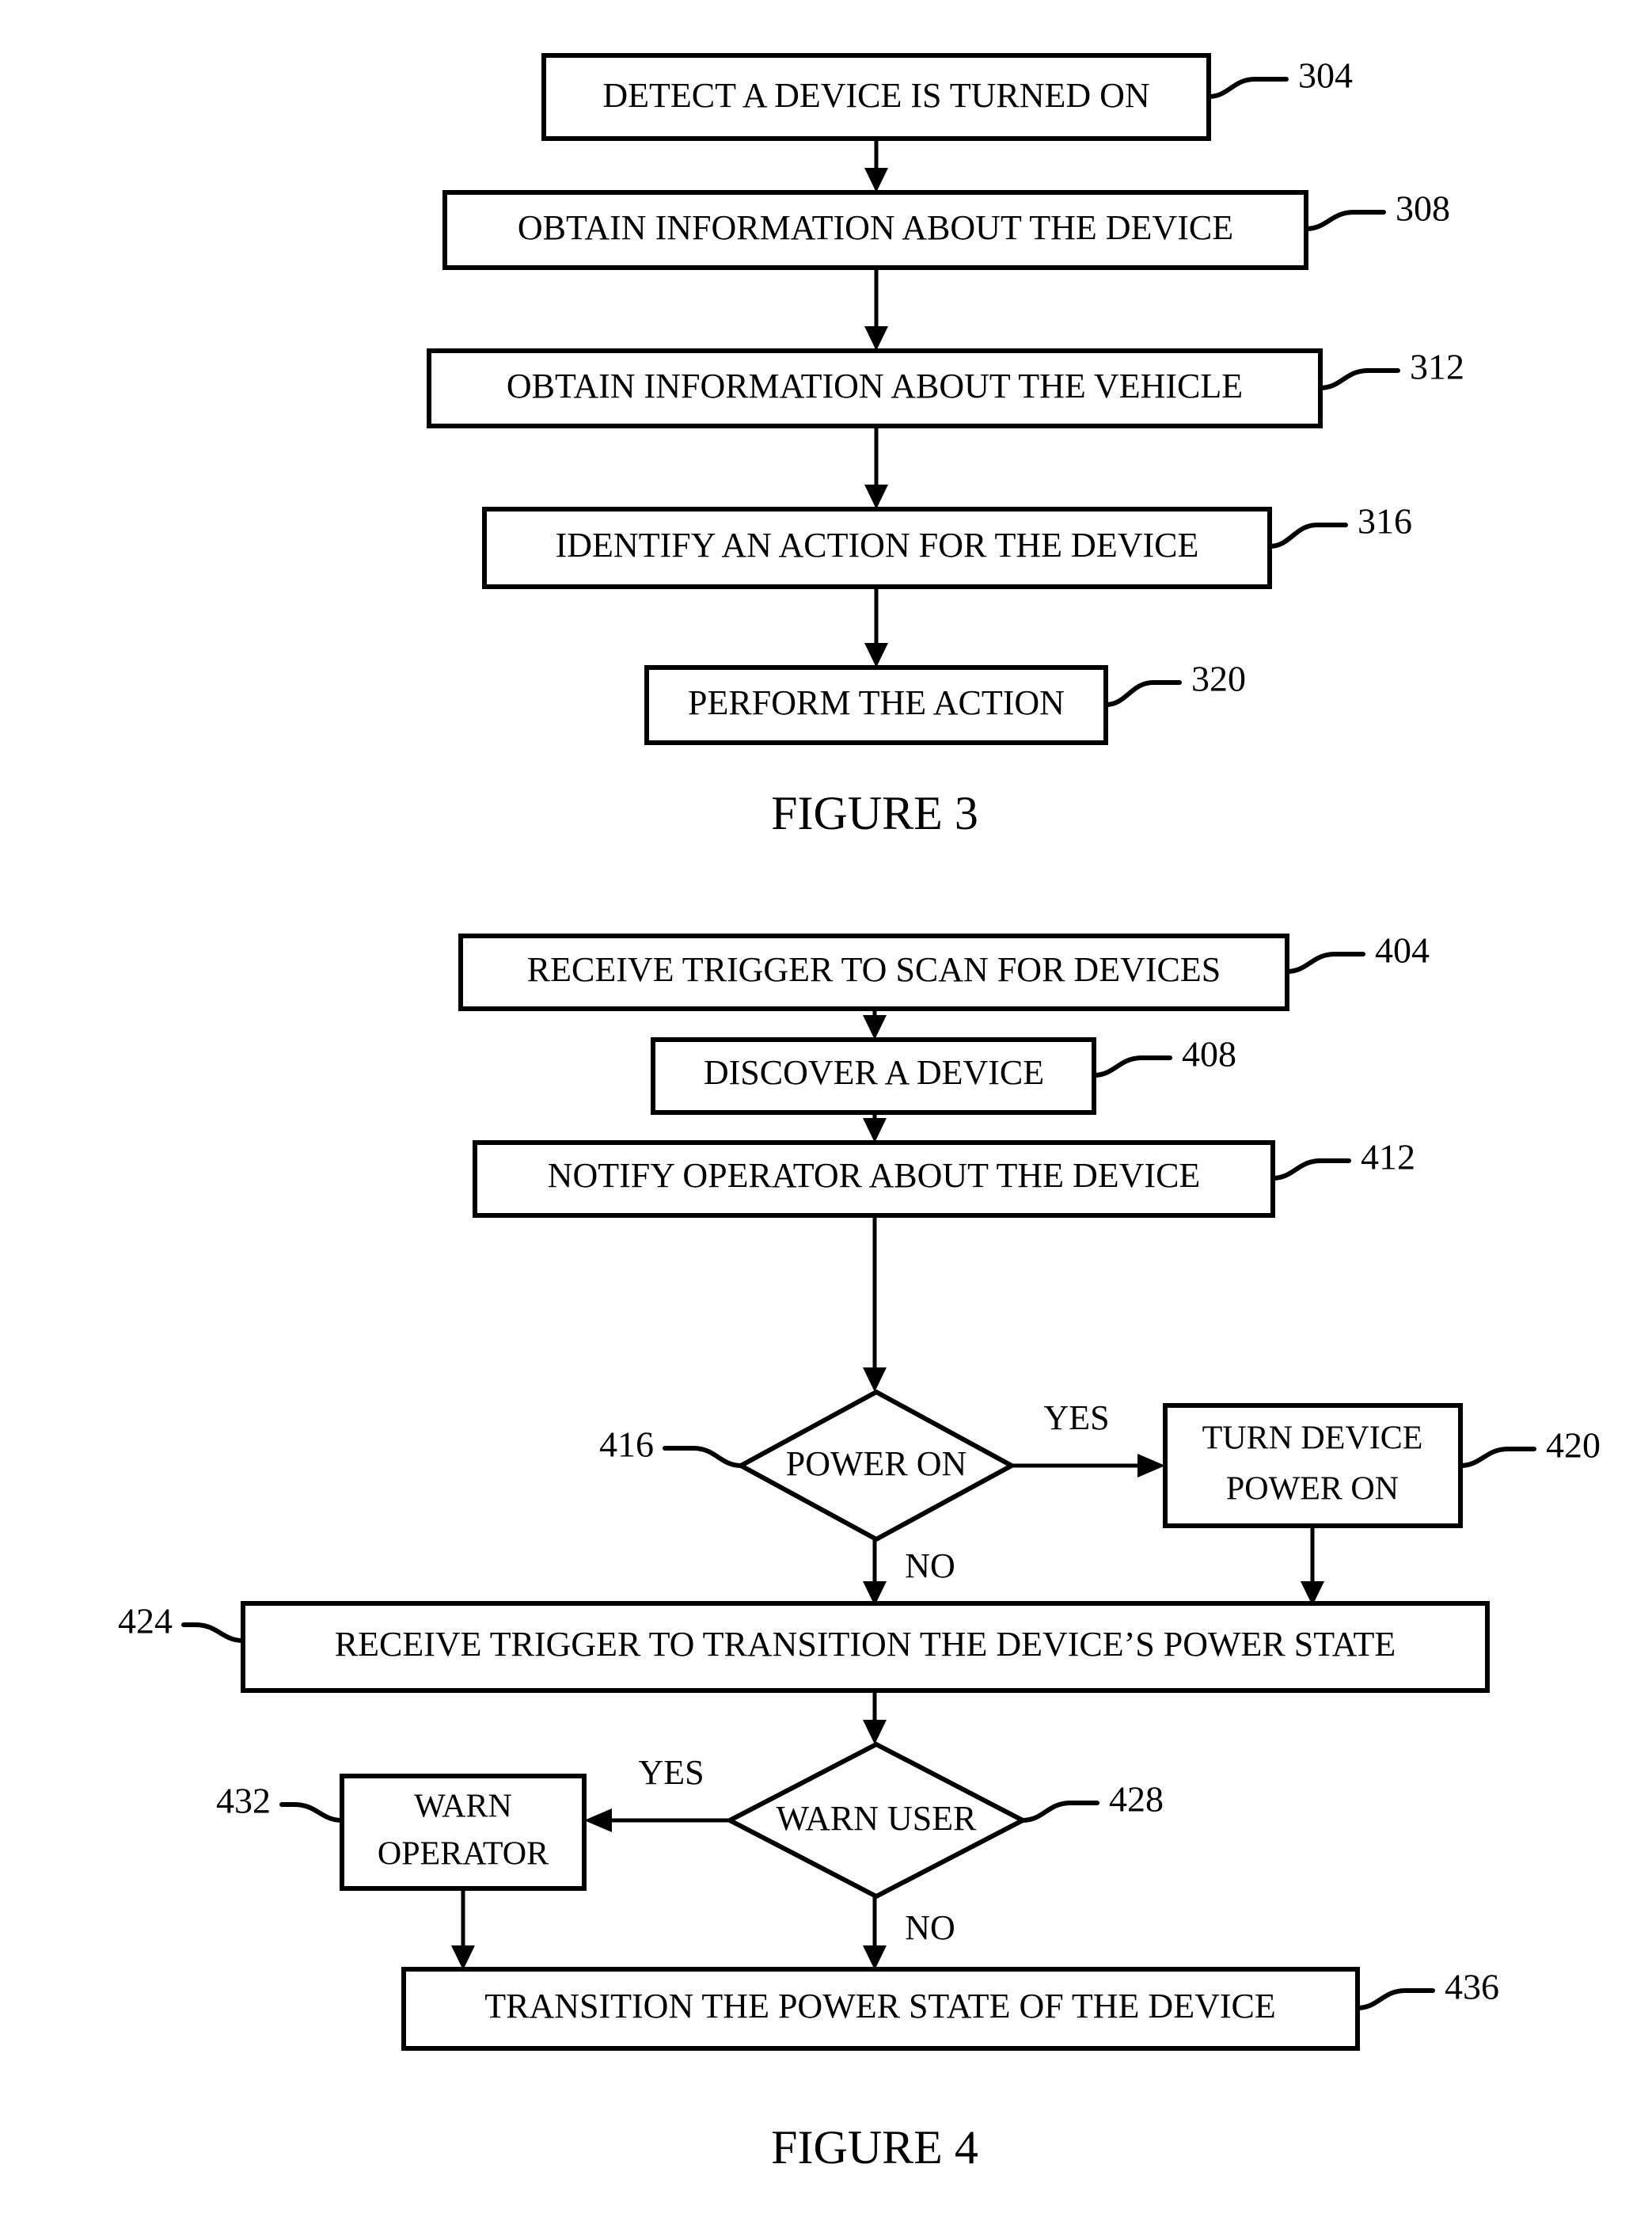  What do you see at coordinates (626, 1444) in the screenshot?
I see `ref-num-416: 416` at bounding box center [626, 1444].